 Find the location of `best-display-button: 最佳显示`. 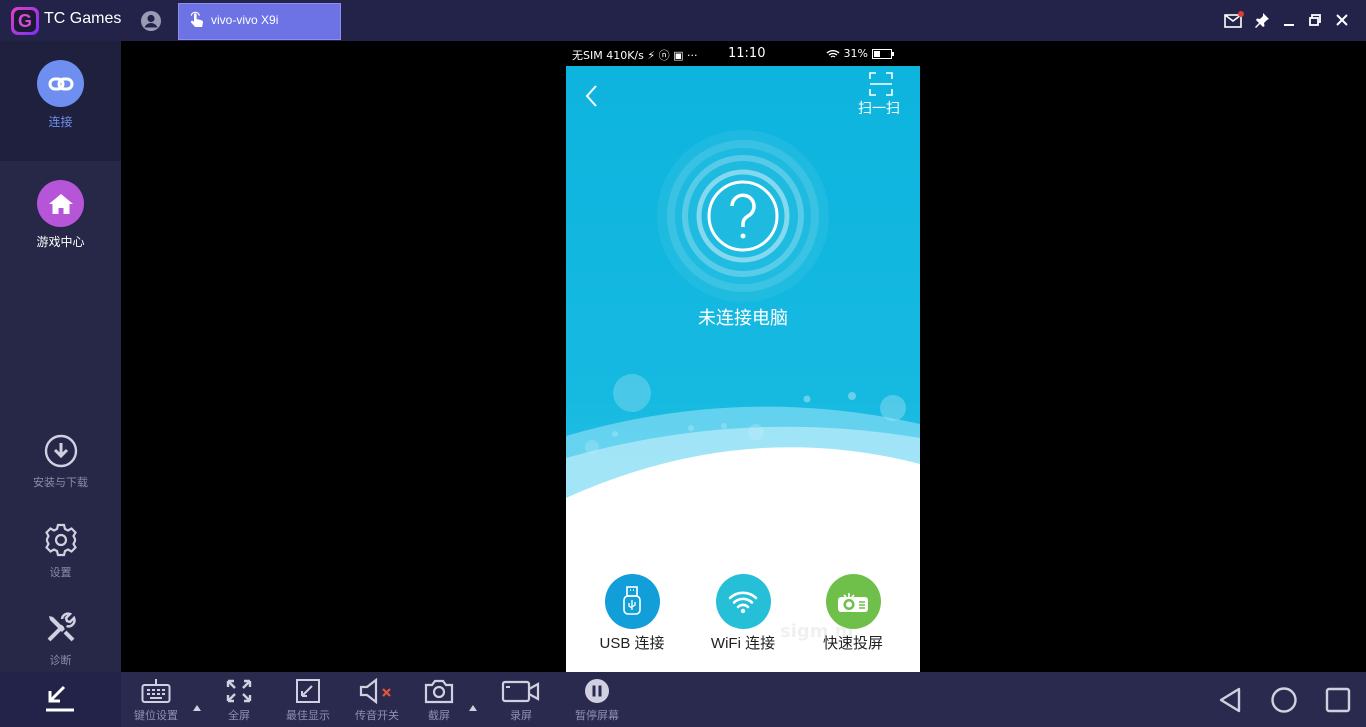

best-display-button: 最佳显示 is located at coordinates (308, 700).